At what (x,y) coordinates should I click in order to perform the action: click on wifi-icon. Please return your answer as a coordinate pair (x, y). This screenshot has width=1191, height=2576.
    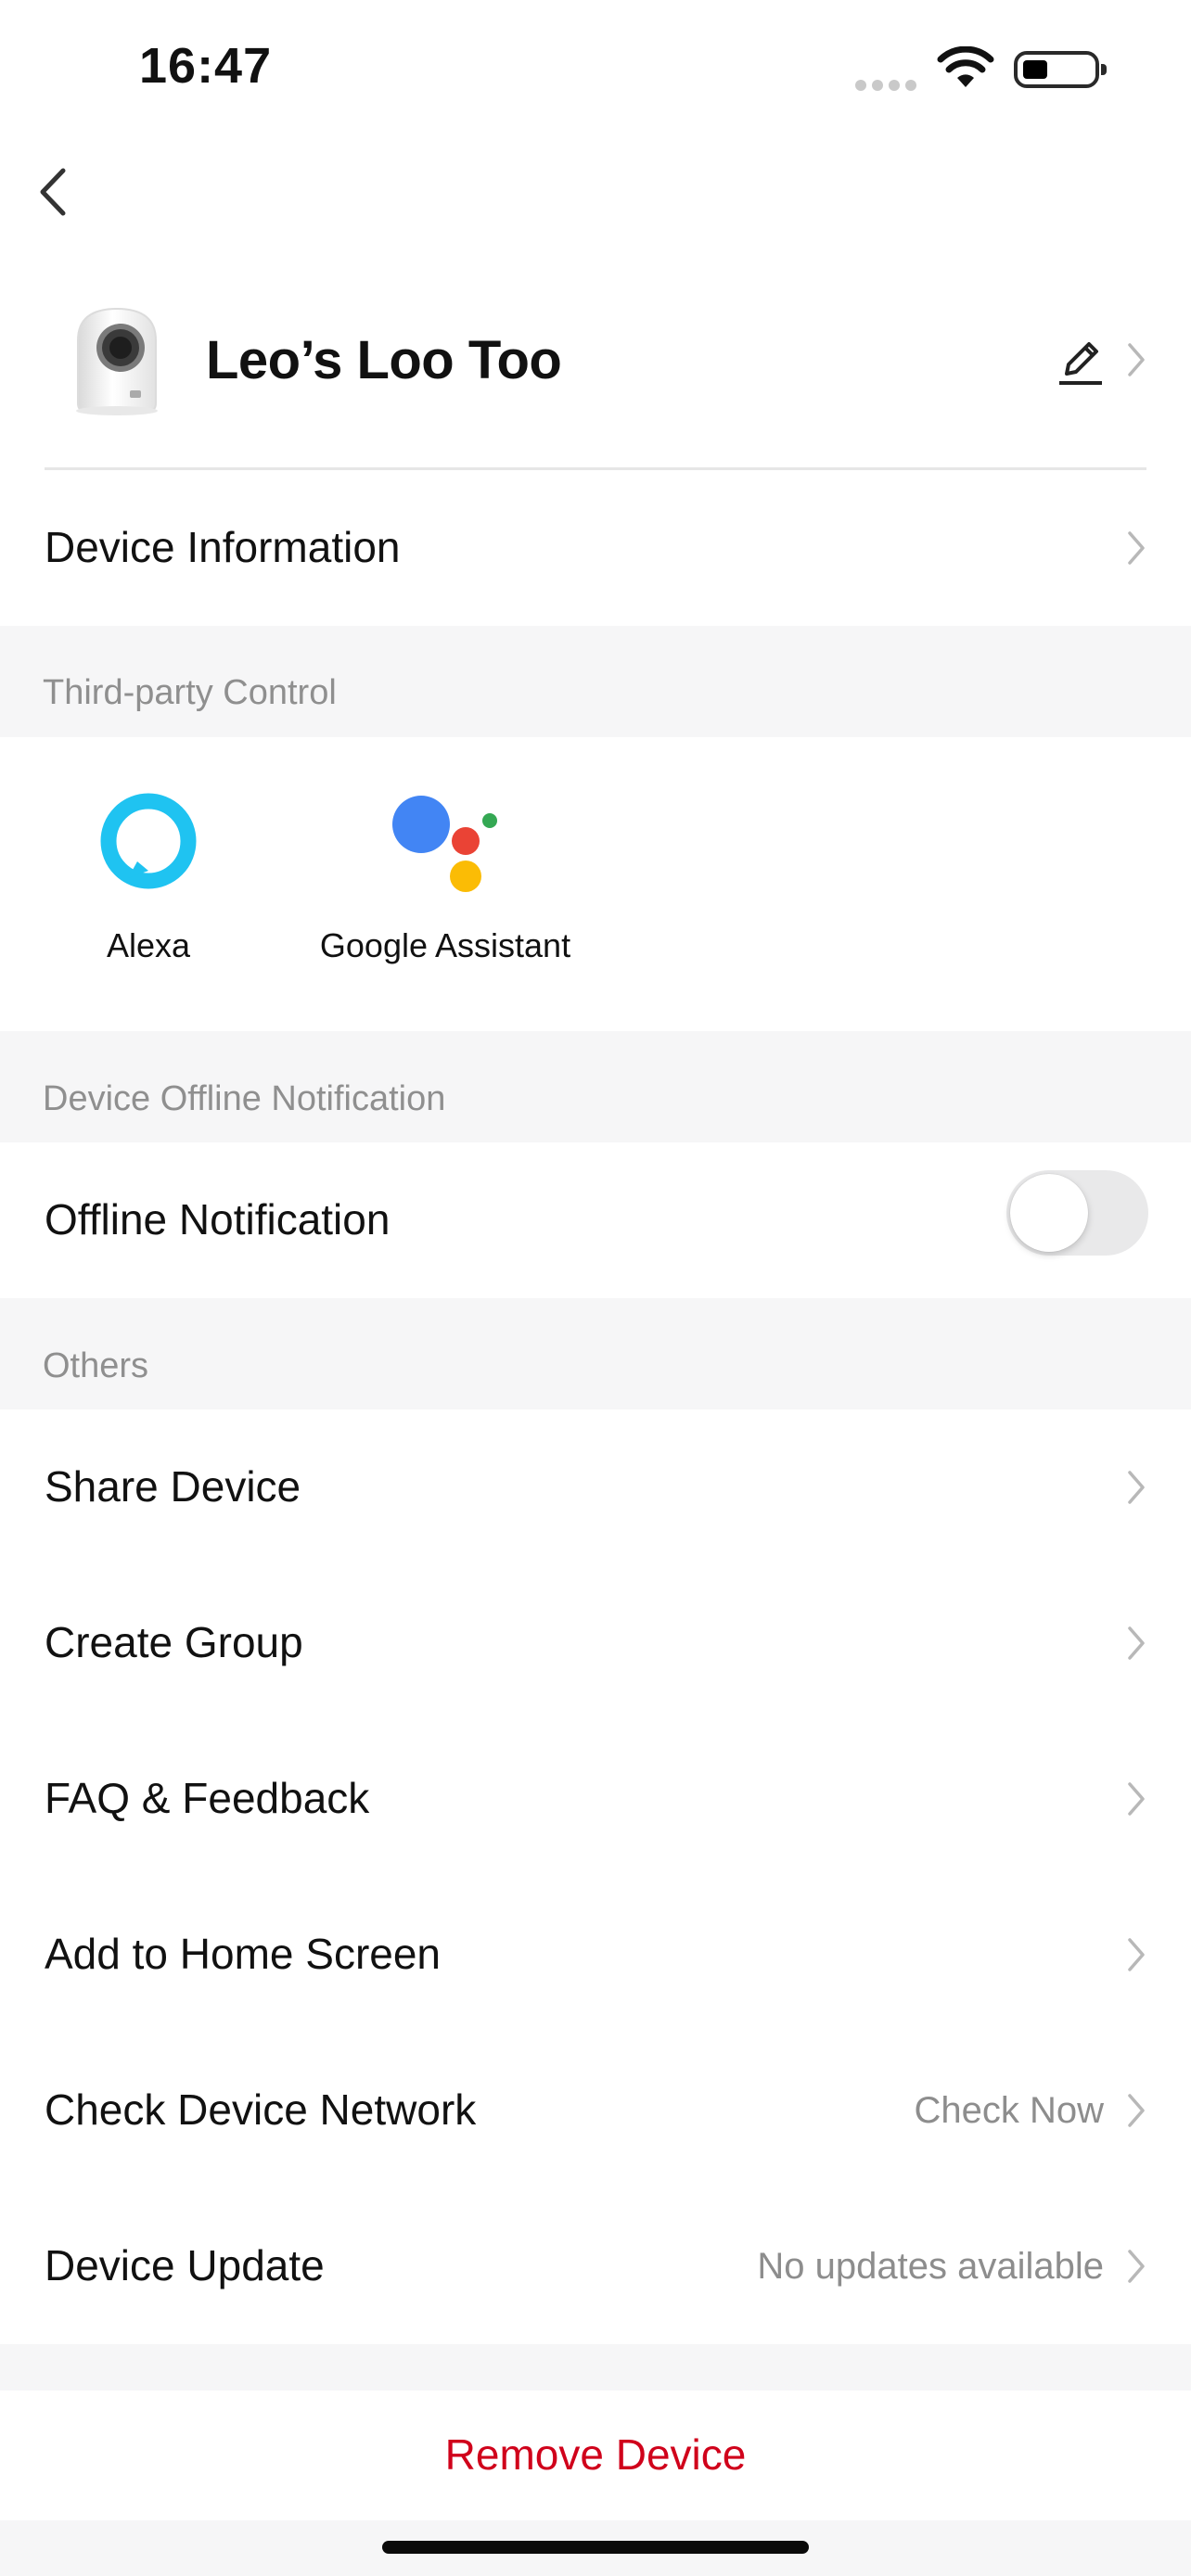
    Looking at the image, I should click on (966, 66).